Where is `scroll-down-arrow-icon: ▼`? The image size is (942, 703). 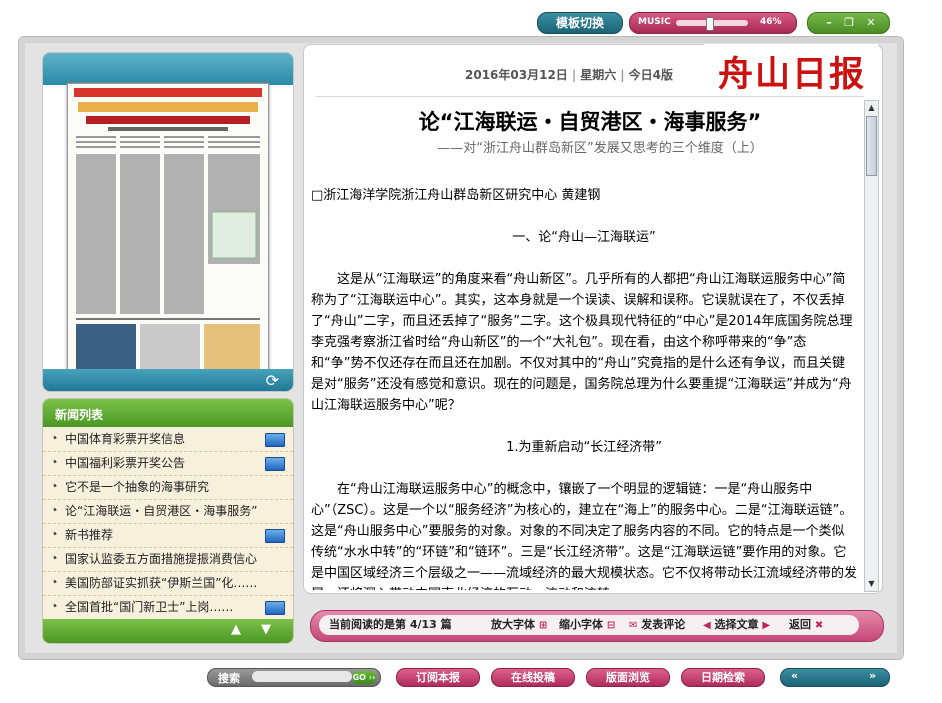 scroll-down-arrow-icon: ▼ is located at coordinates (266, 629).